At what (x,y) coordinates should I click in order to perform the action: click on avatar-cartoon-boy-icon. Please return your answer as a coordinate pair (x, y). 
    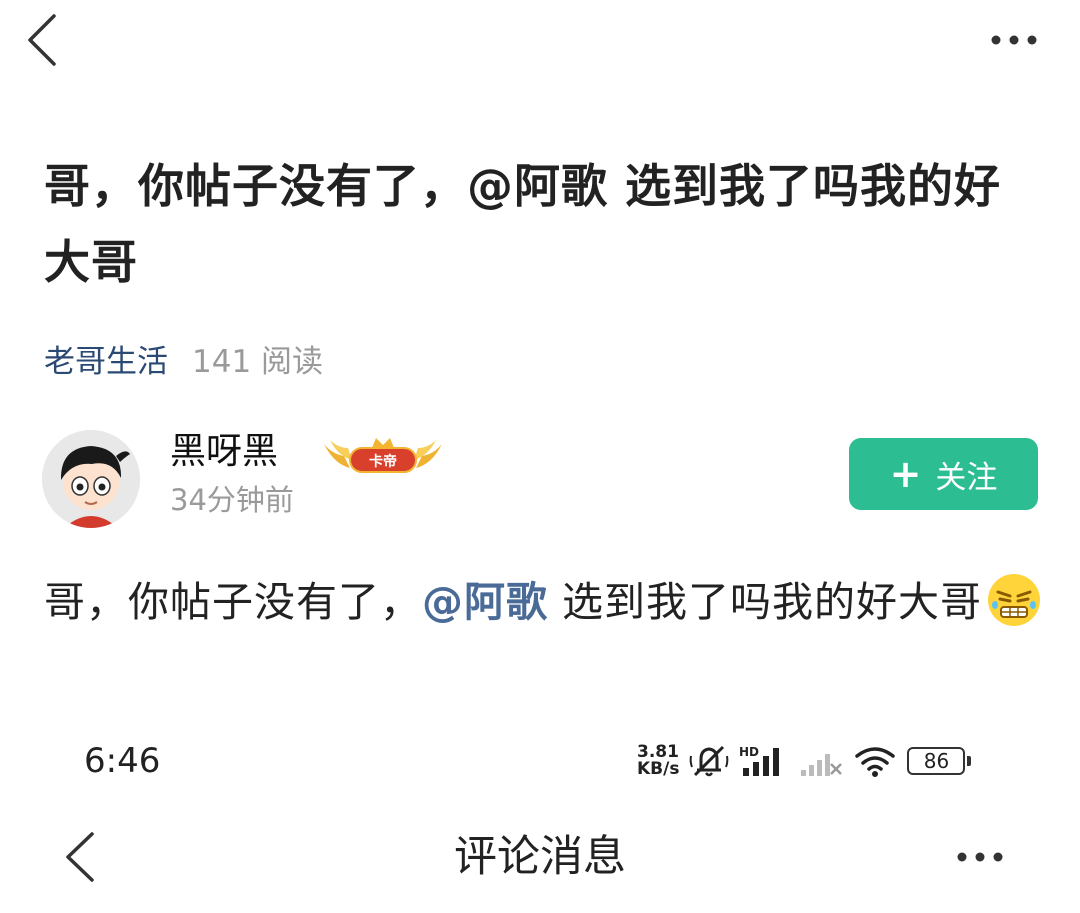
    Looking at the image, I should click on (91, 479).